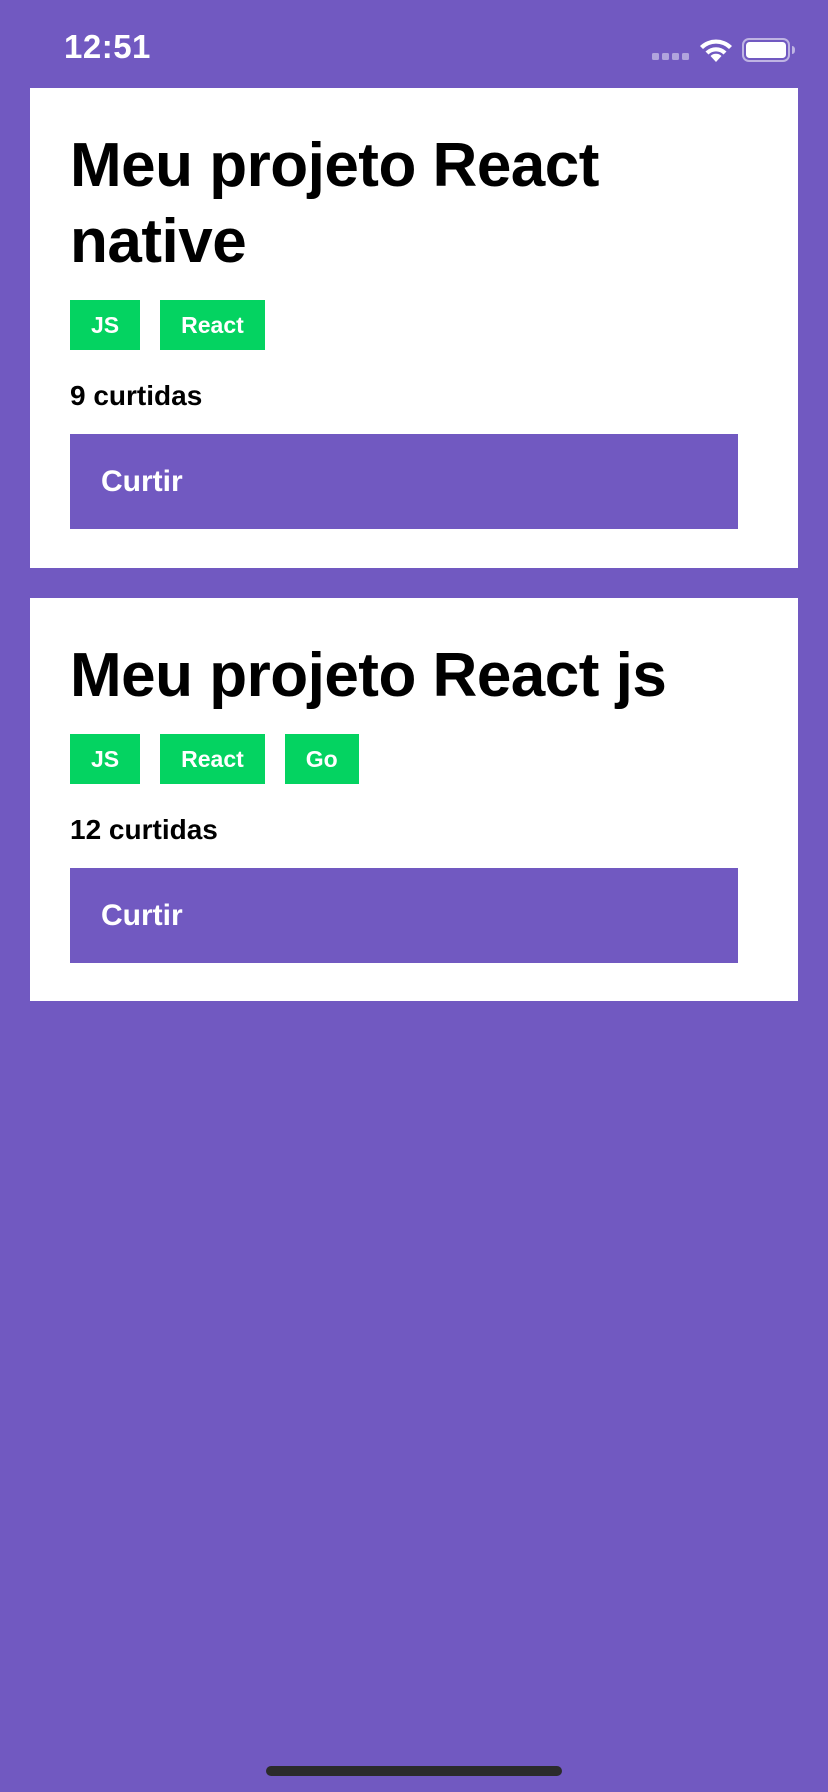  Describe the element at coordinates (768, 50) in the screenshot. I see `battery-icon` at that location.